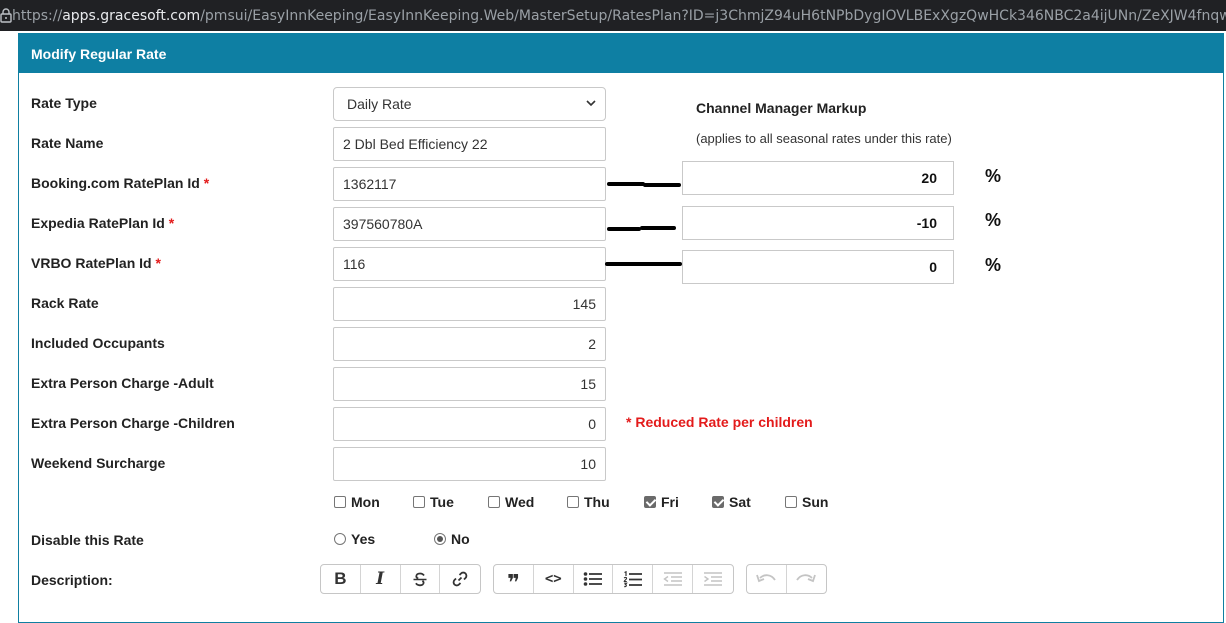 The width and height of the screenshot is (1226, 623). What do you see at coordinates (64, 103) in the screenshot?
I see `rate-type-label: Rate Type` at bounding box center [64, 103].